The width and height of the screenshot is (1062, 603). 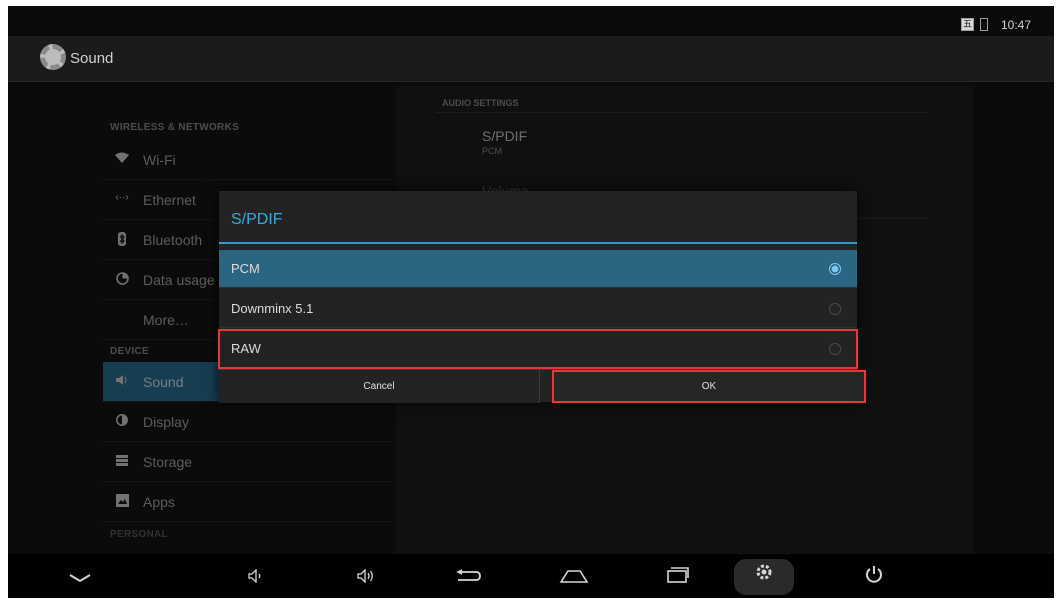 What do you see at coordinates (574, 577) in the screenshot?
I see `home-icon` at bounding box center [574, 577].